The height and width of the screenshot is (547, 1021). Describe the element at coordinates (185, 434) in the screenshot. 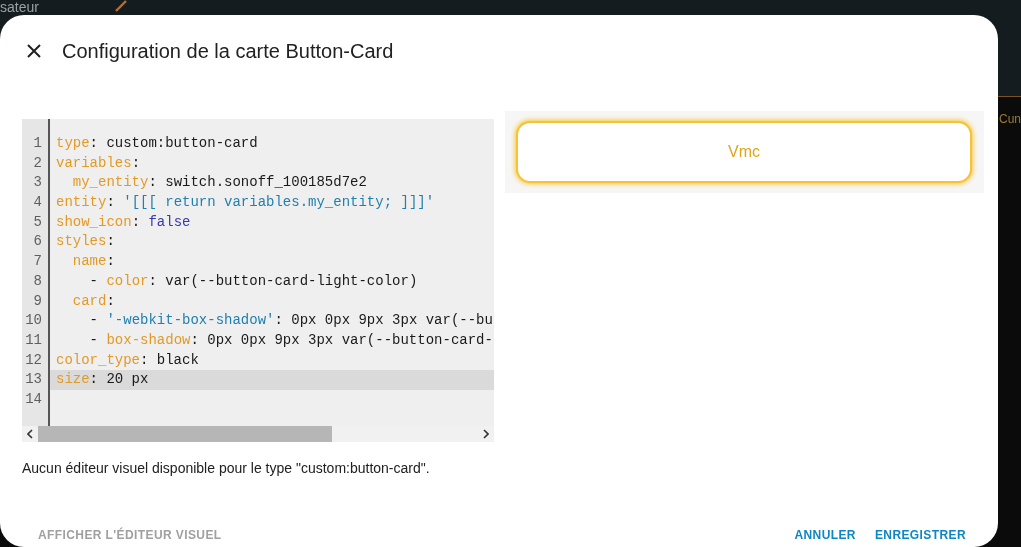

I see `scrollbar-thumb` at that location.